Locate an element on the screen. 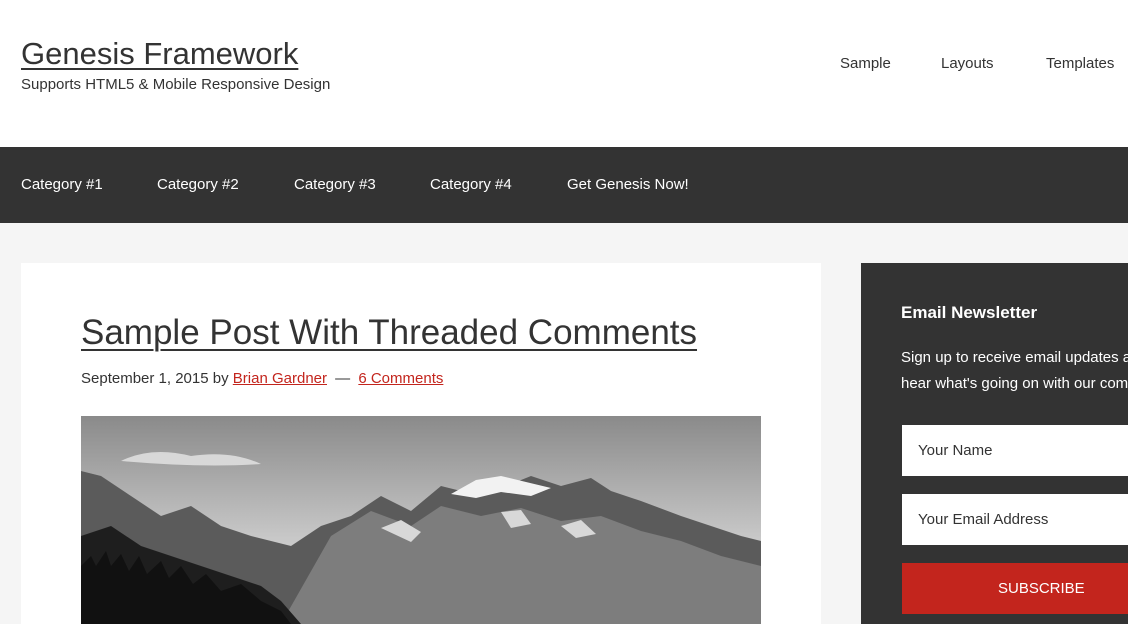  post-title: Sample Post With Threaded Comments is located at coordinates (389, 333).